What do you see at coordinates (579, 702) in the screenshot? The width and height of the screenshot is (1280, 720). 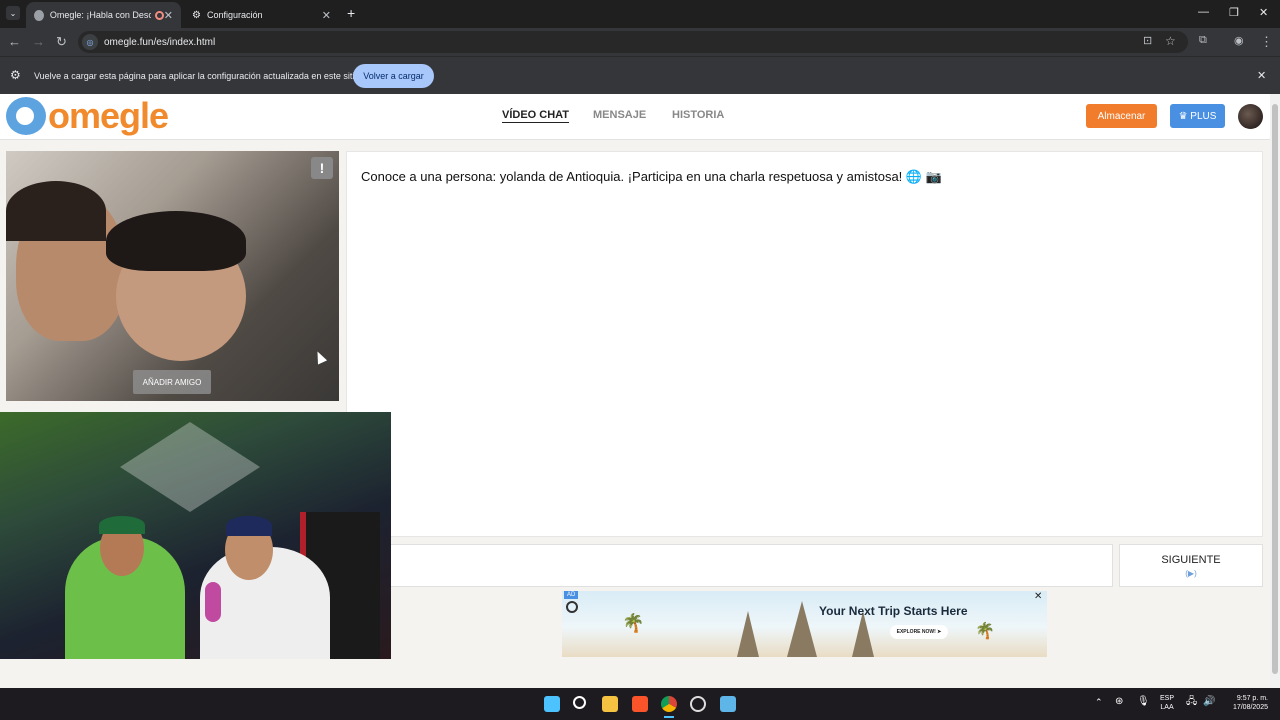 I see `search-icon` at bounding box center [579, 702].